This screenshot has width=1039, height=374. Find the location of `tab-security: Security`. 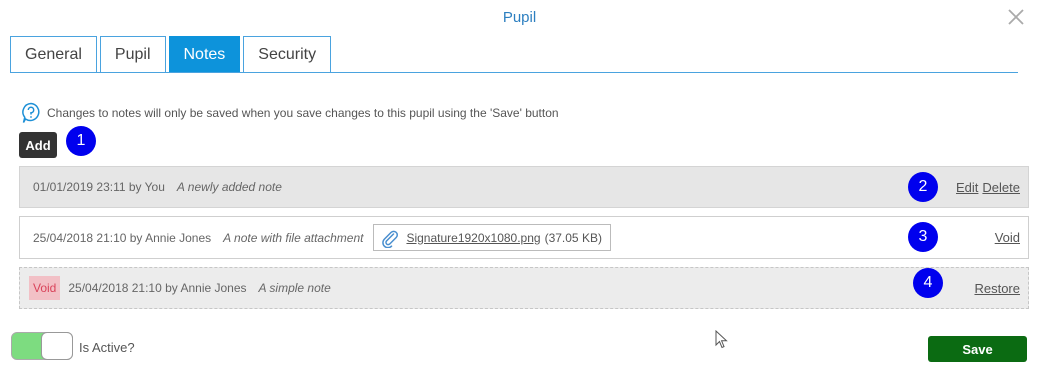

tab-security: Security is located at coordinates (287, 54).